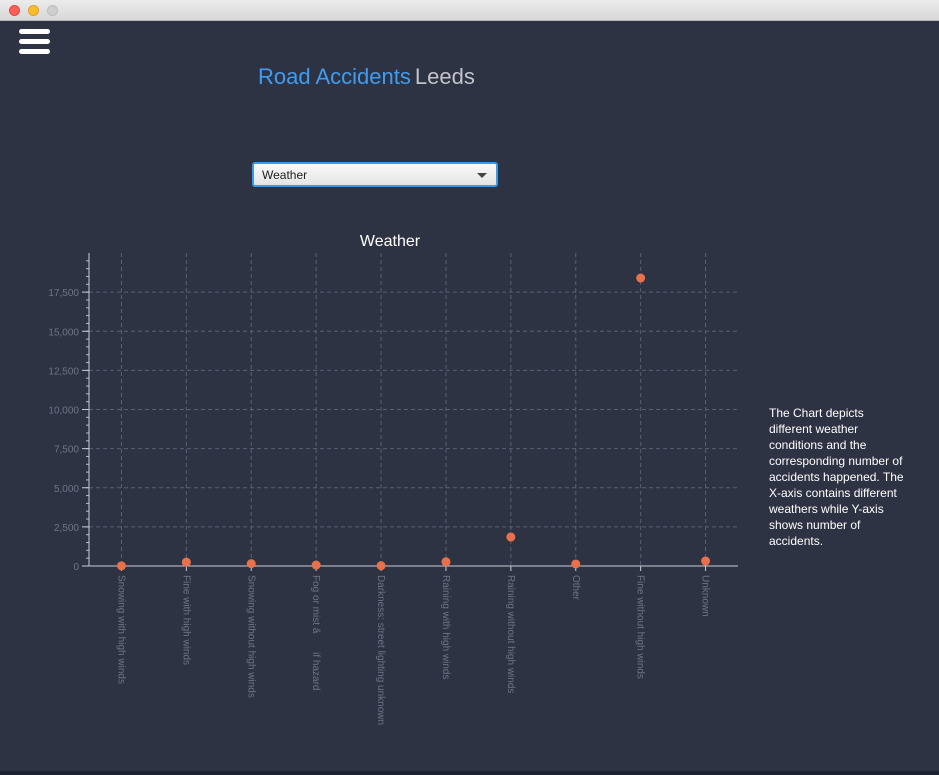 The width and height of the screenshot is (939, 775). I want to click on x-tick-label: Unknown, so click(705, 596).